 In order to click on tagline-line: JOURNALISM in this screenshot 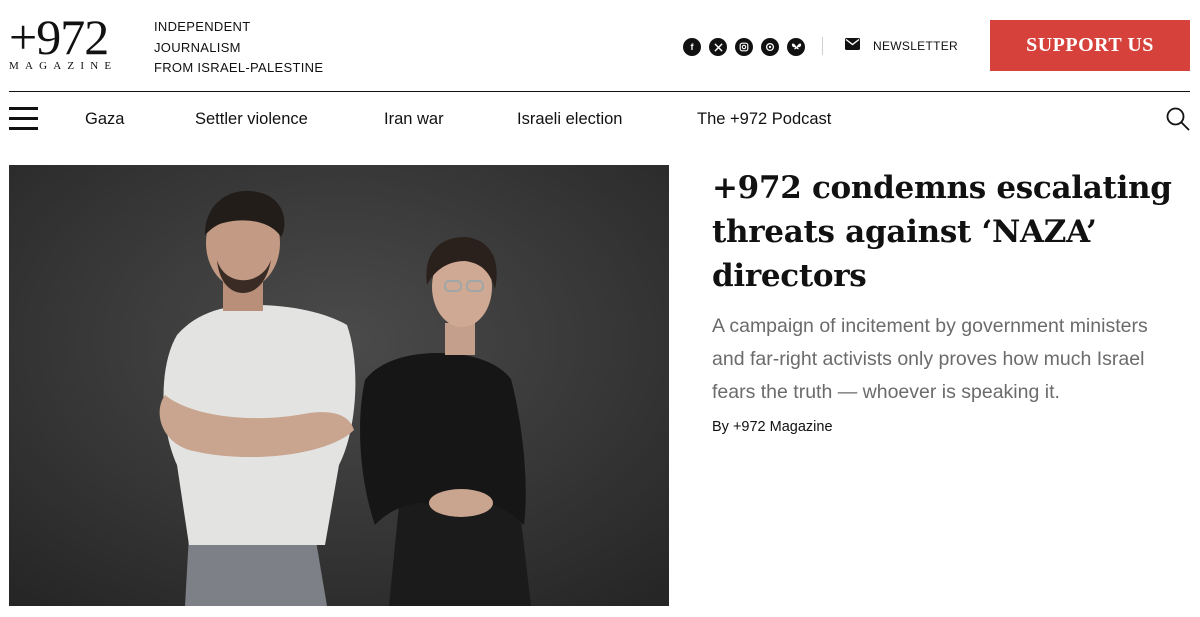, I will do `click(197, 47)`.